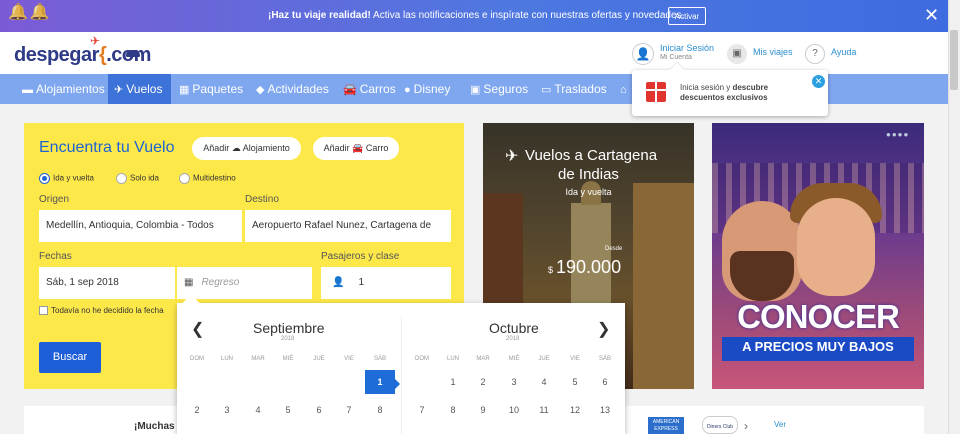  Describe the element at coordinates (546, 90) in the screenshot. I see `shuttle-icon: ▭` at that location.